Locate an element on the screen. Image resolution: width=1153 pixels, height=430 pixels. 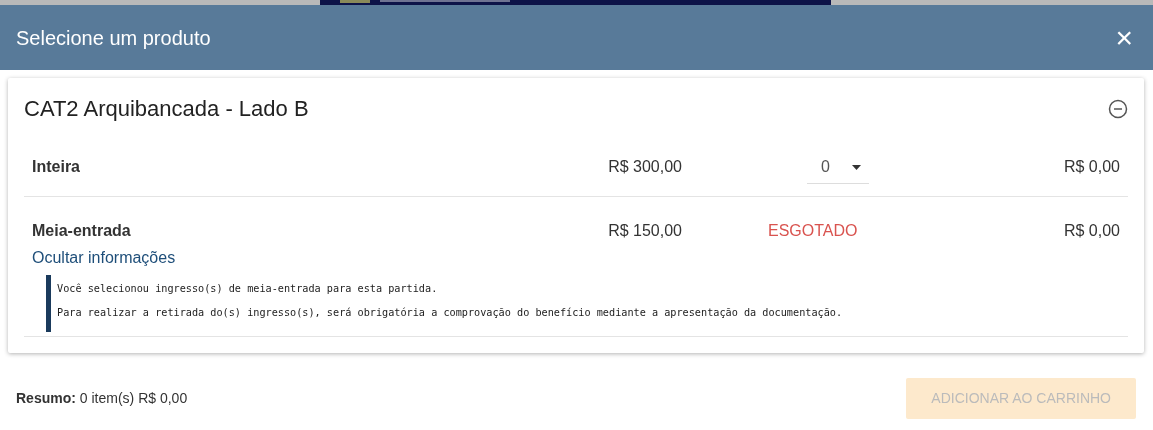
info-link: Ocultar informações is located at coordinates (104, 258).